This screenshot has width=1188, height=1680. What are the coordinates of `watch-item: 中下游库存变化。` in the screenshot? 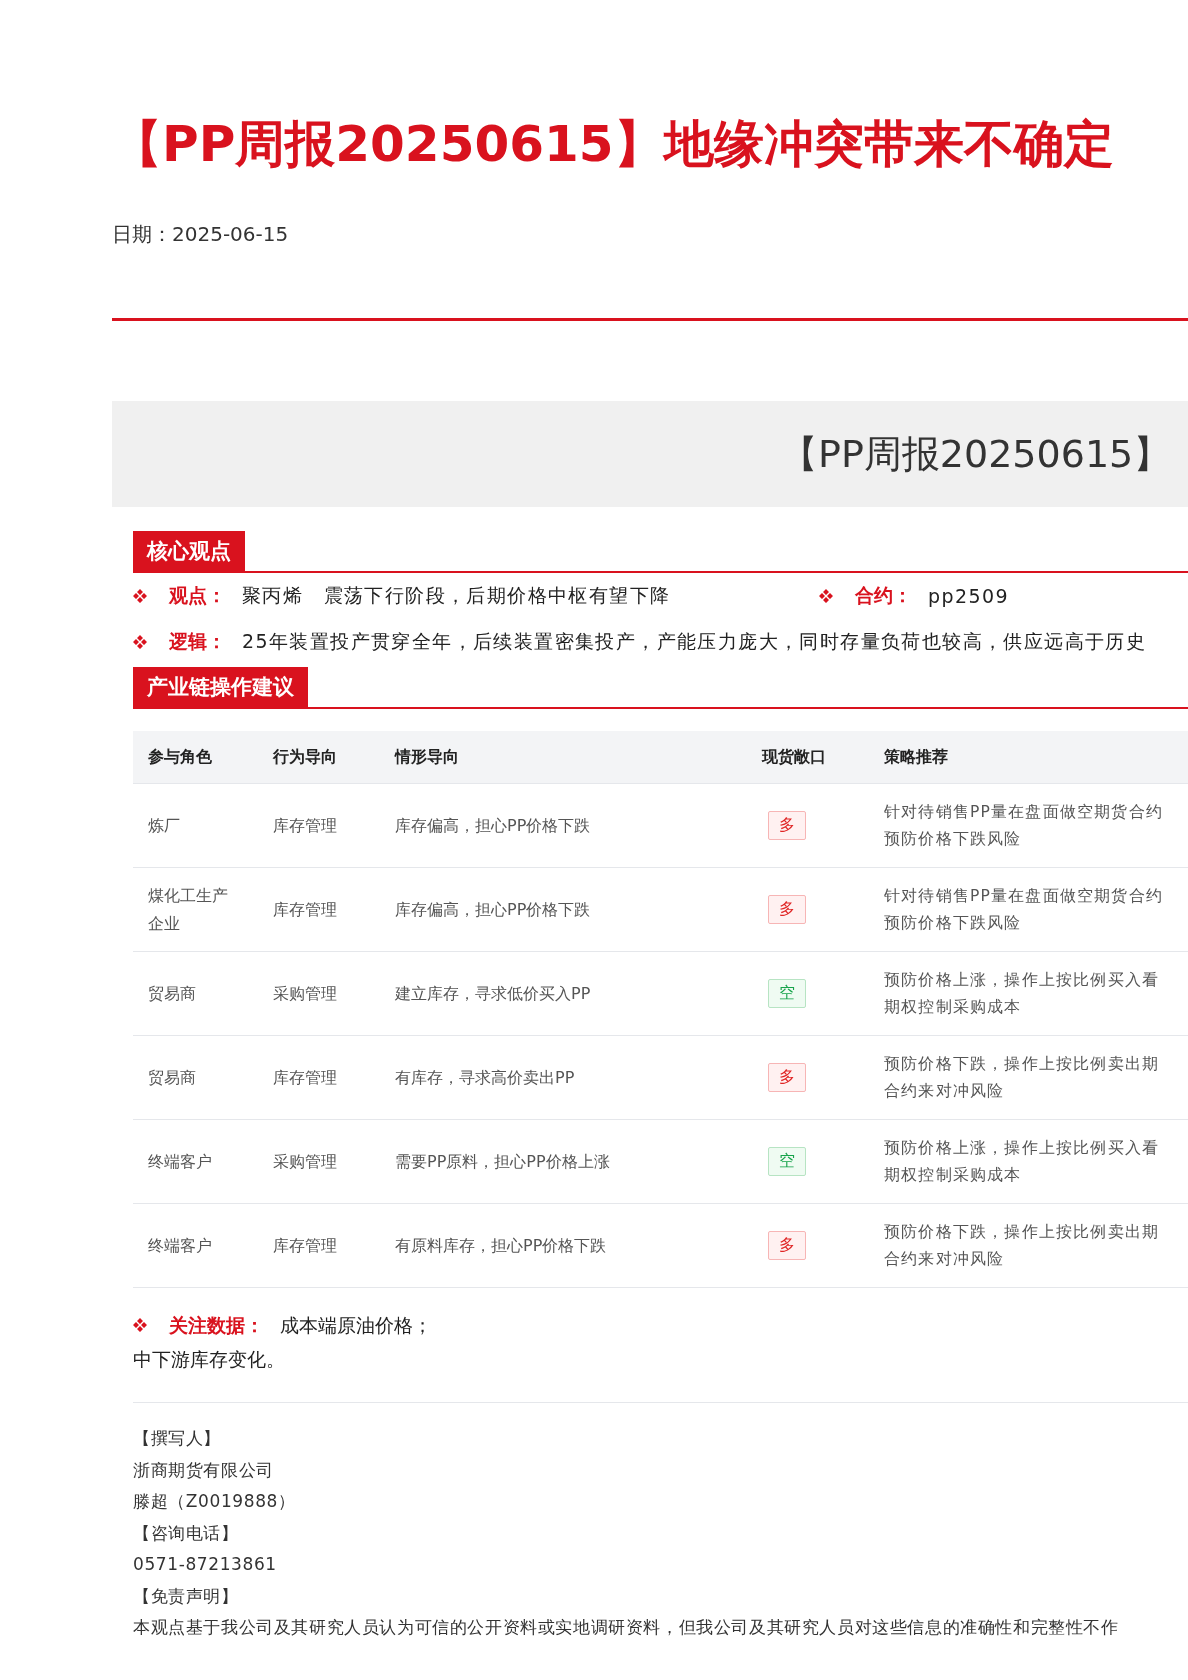 It's located at (209, 1359).